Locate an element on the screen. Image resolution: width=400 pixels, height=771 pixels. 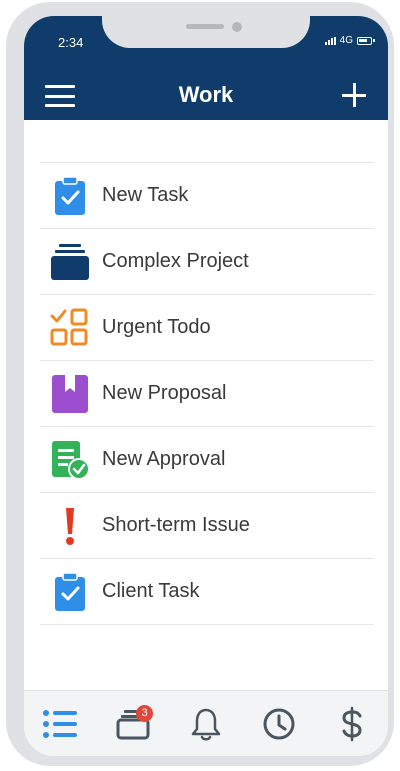
list-item: Complex Project is located at coordinates (207, 262).